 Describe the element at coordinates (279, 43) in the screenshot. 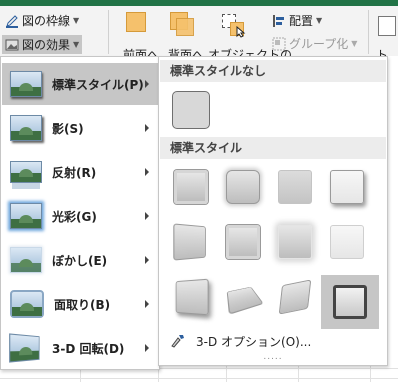

I see `group-icon` at that location.